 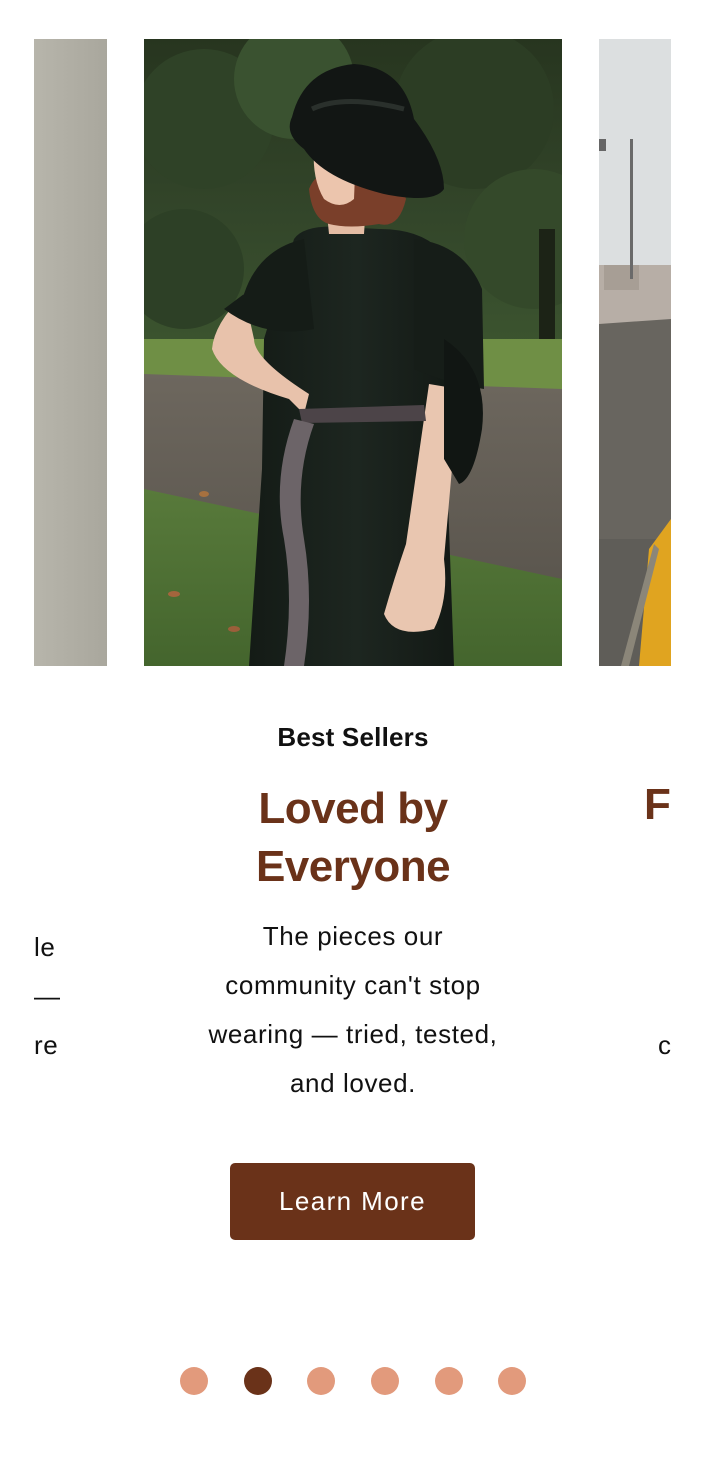 I want to click on slide-next-image, so click(x=635, y=352).